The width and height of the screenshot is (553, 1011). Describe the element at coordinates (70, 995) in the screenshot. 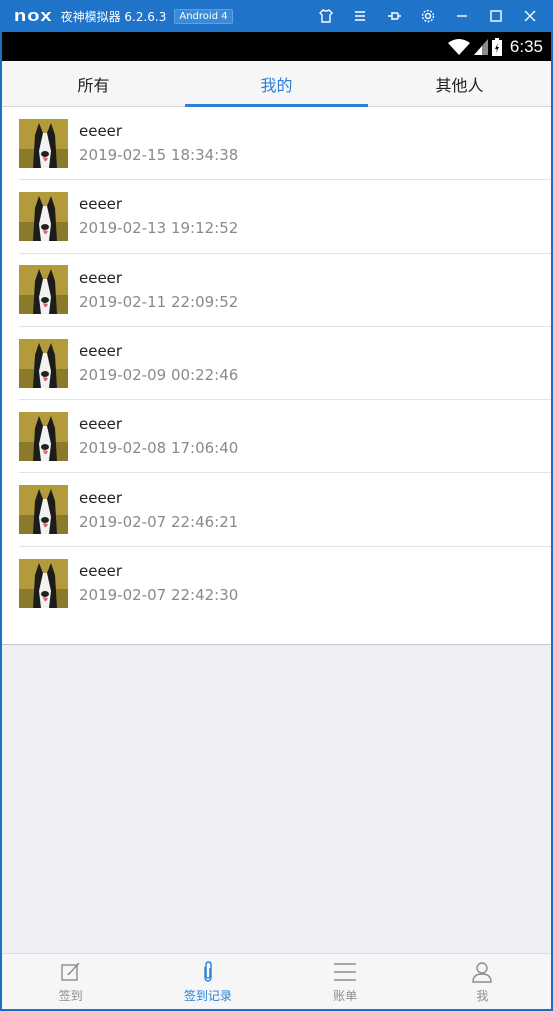

I see `nav-checkin-label: 签到` at that location.